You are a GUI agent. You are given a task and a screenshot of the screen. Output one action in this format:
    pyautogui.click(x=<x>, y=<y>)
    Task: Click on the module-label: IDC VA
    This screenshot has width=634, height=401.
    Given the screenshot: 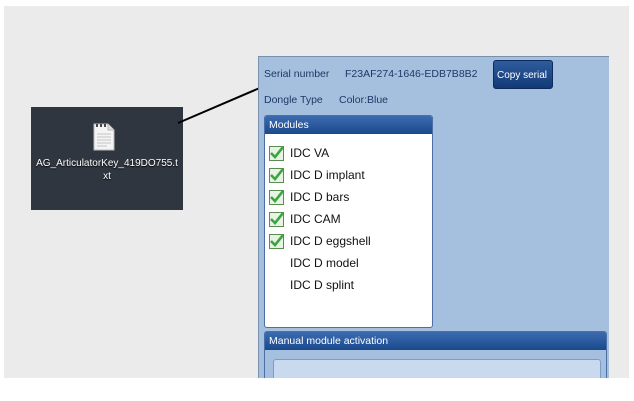 What is the action you would take?
    pyautogui.click(x=310, y=153)
    